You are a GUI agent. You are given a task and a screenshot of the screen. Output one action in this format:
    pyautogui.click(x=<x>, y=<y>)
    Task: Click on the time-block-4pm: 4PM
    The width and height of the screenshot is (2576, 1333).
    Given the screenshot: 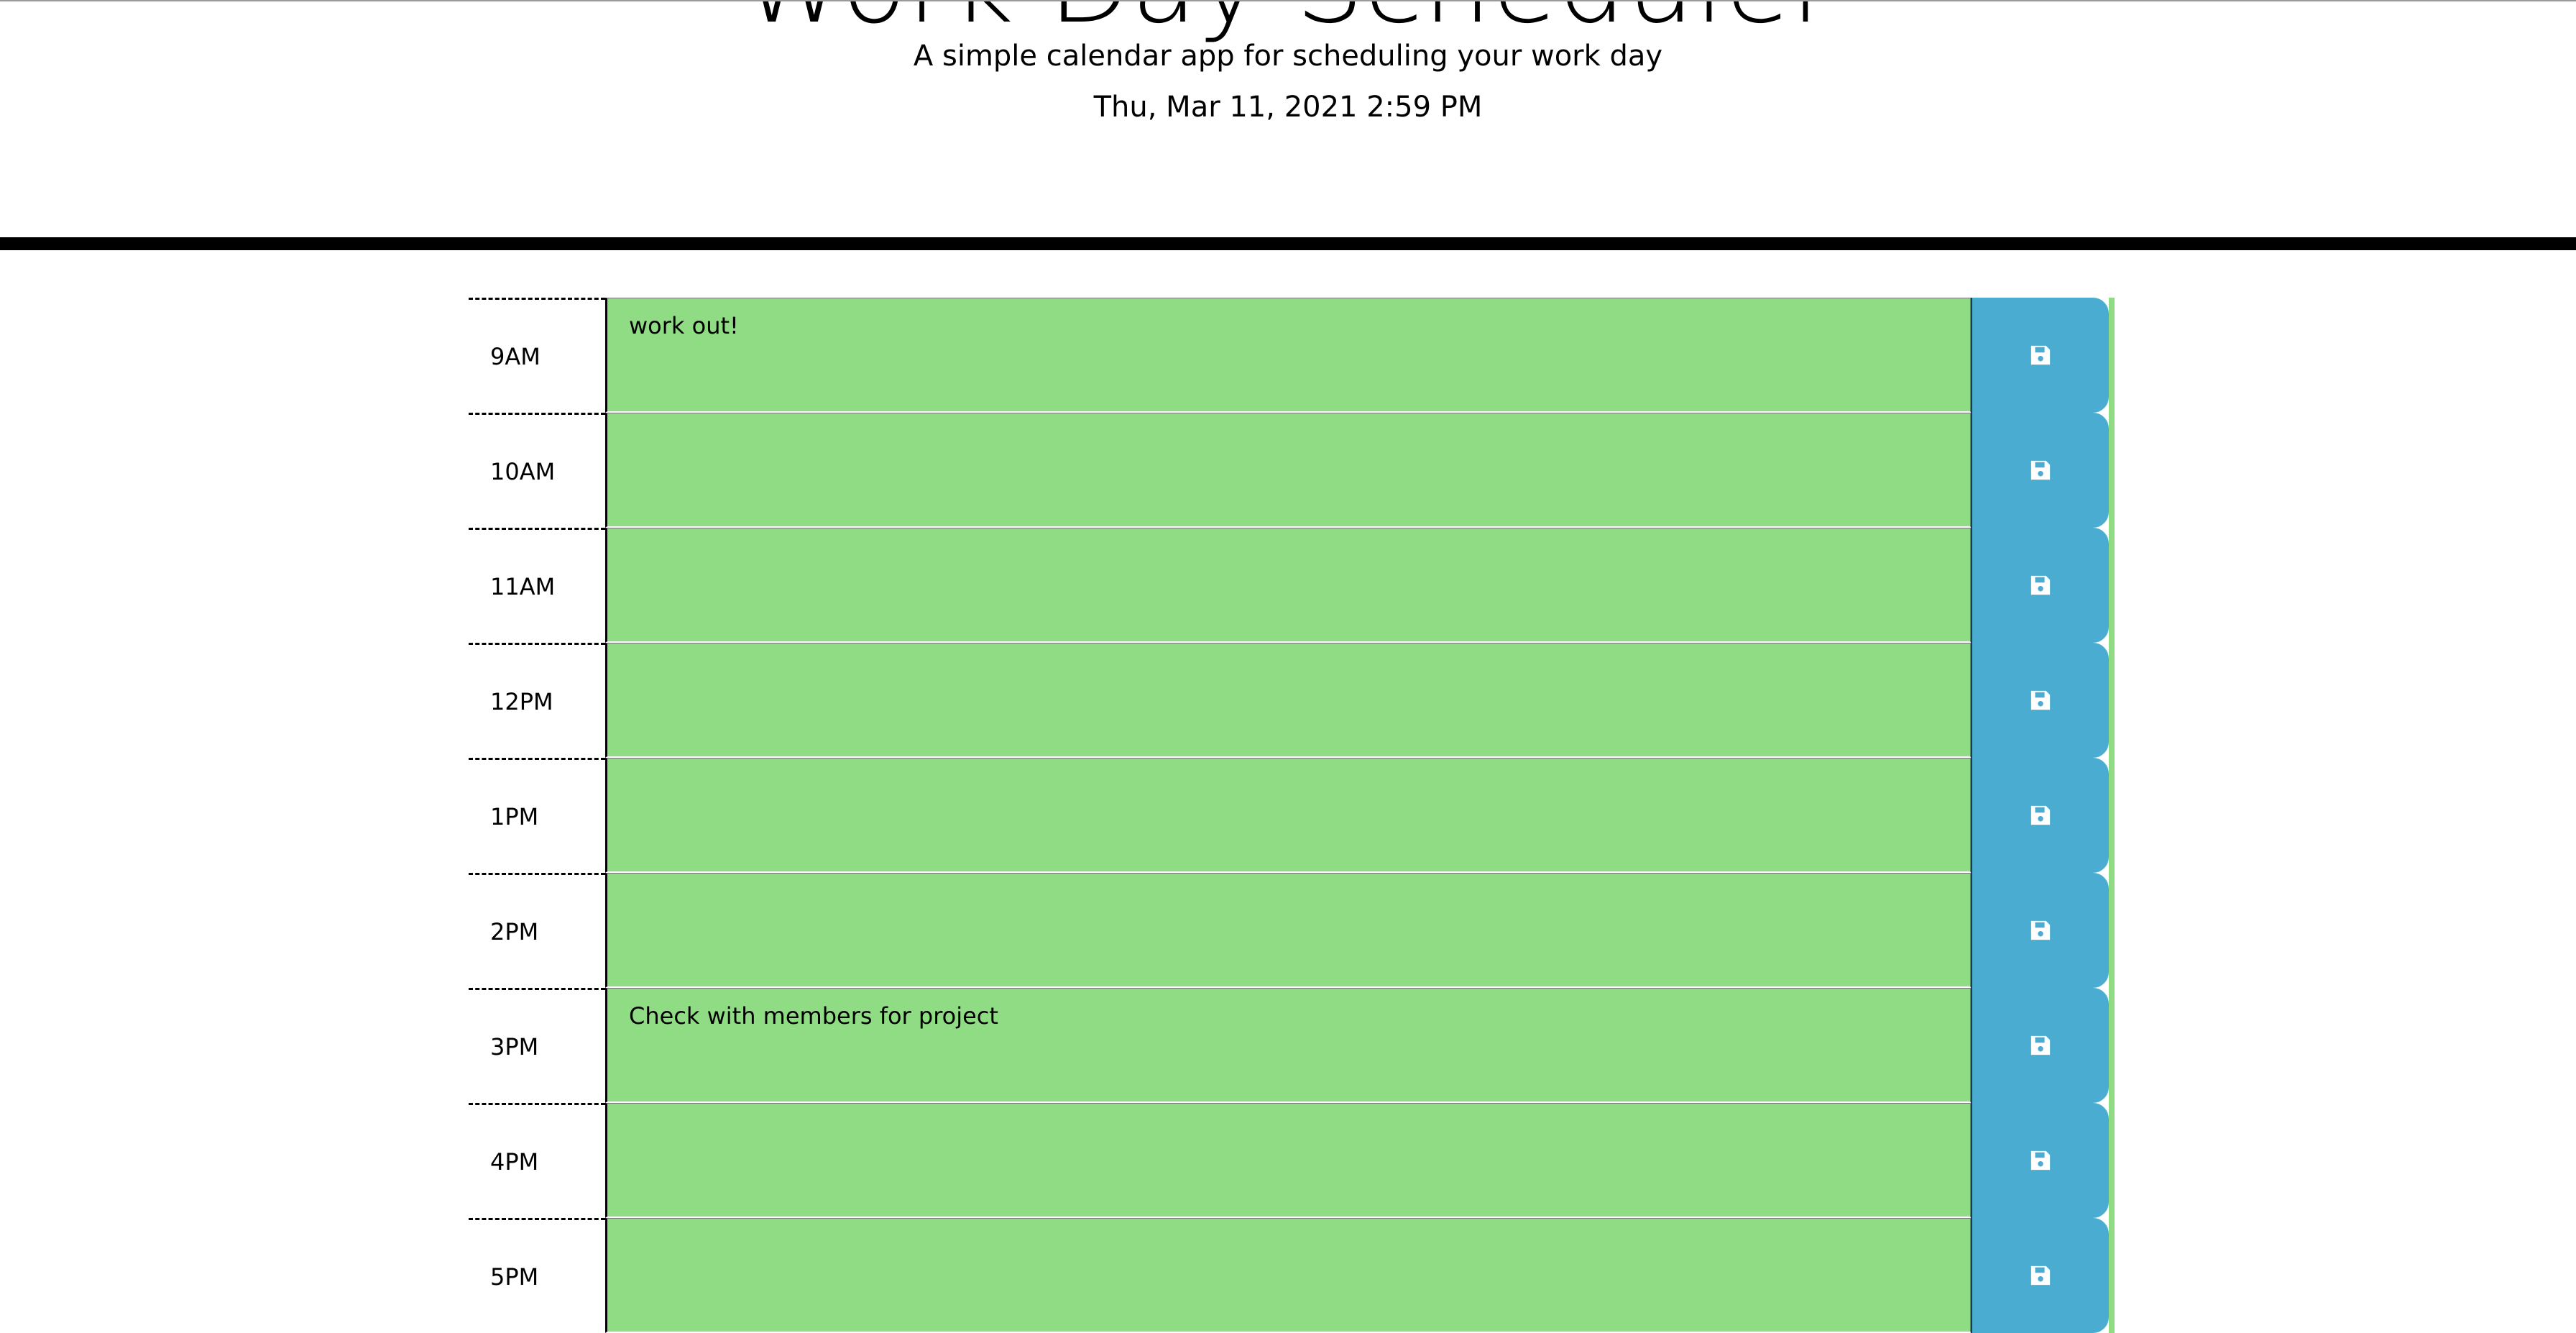 What is the action you would take?
    pyautogui.click(x=1292, y=1161)
    